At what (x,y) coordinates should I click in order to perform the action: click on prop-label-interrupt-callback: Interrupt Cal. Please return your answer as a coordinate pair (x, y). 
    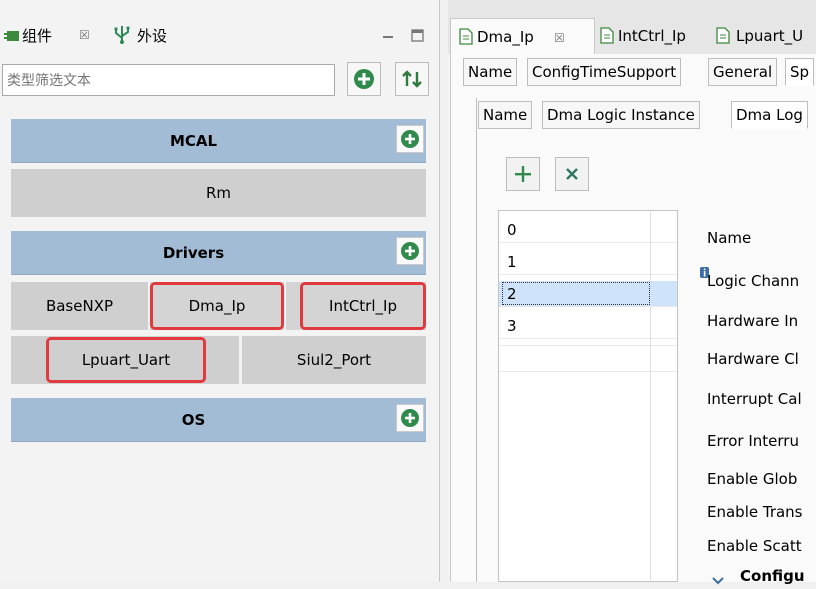
    Looking at the image, I should click on (754, 399).